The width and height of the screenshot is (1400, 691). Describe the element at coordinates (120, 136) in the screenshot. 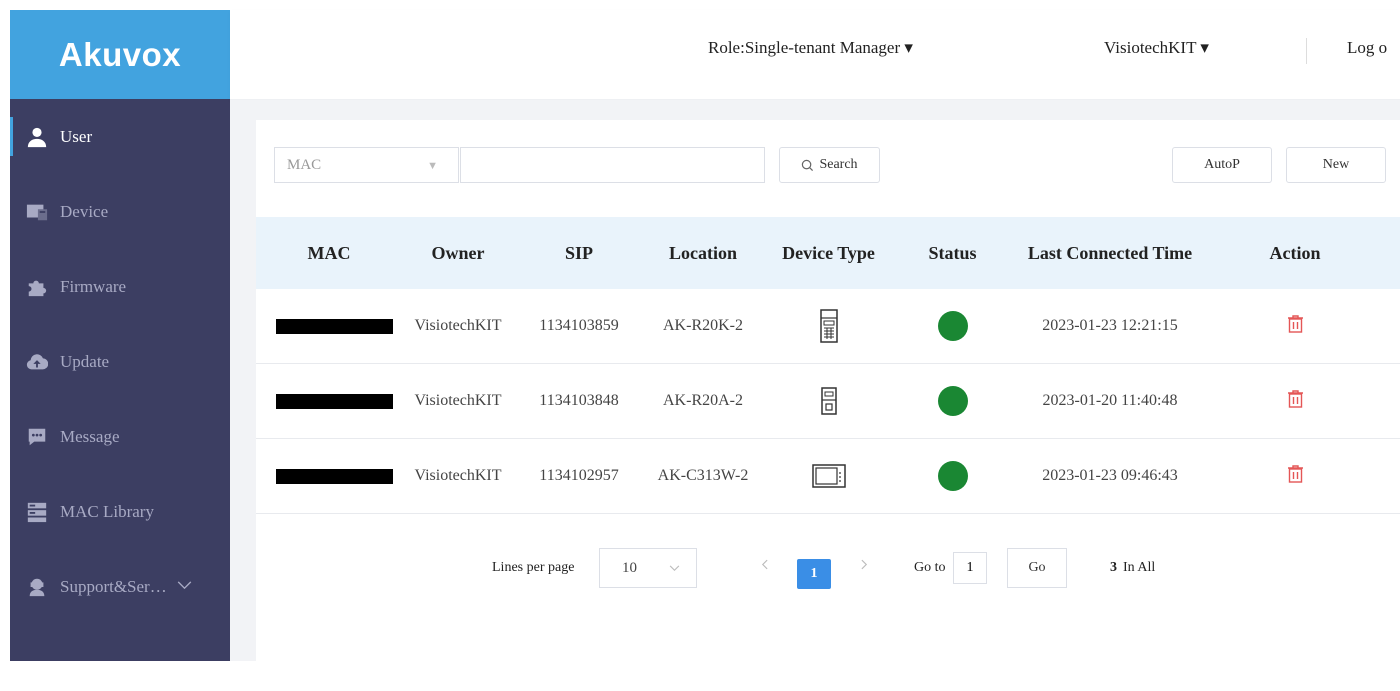

I see `sidebar-item-user: User` at that location.